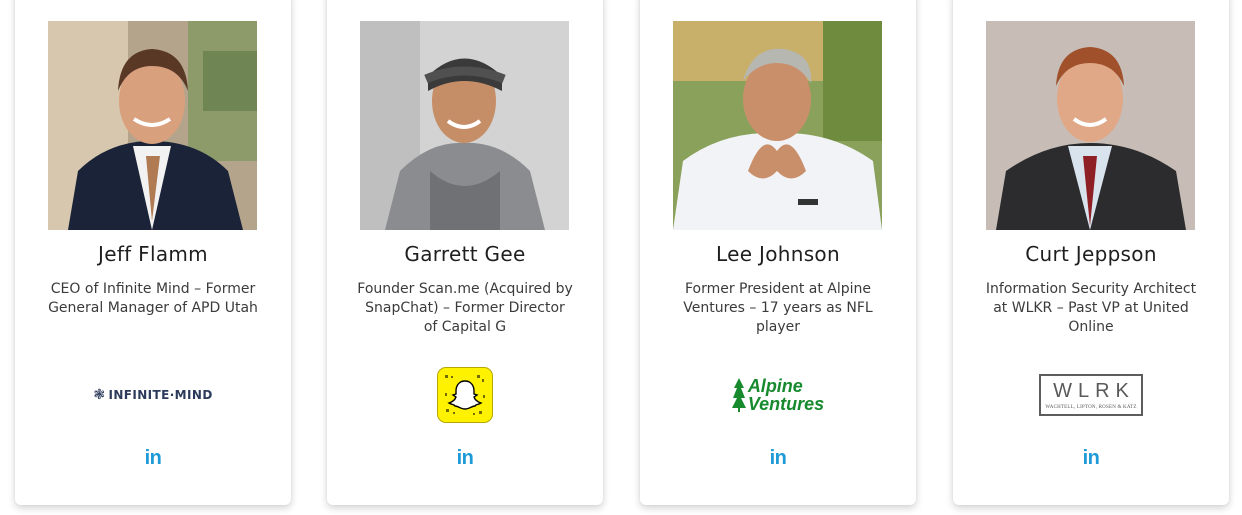 The image size is (1242, 515). I want to click on company-logo-subtext: WACHTELL, LIPTON, ROSEN & KATZ, so click(1091, 407).